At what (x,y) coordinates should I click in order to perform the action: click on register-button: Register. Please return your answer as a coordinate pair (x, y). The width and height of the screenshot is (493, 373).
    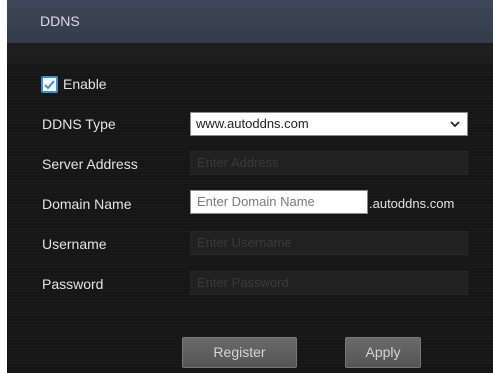
    Looking at the image, I should click on (239, 352).